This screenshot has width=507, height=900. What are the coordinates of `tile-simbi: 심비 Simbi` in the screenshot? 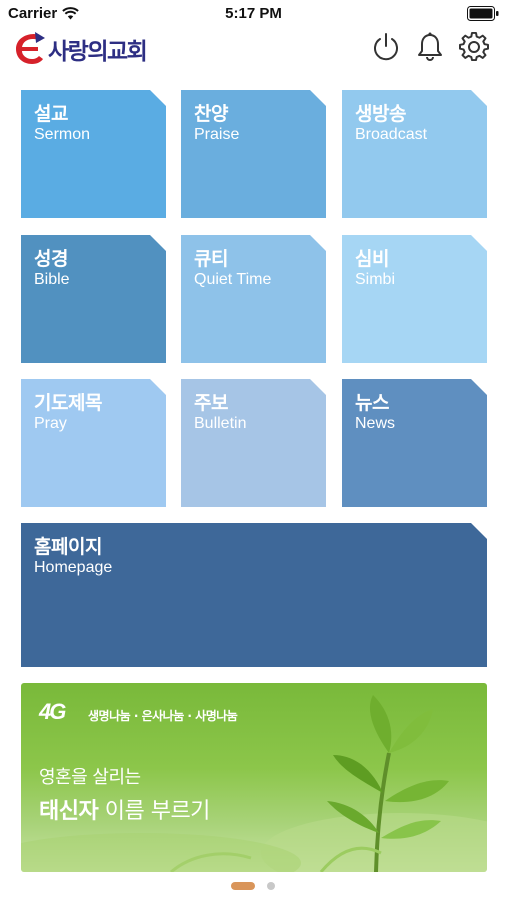 It's located at (414, 299).